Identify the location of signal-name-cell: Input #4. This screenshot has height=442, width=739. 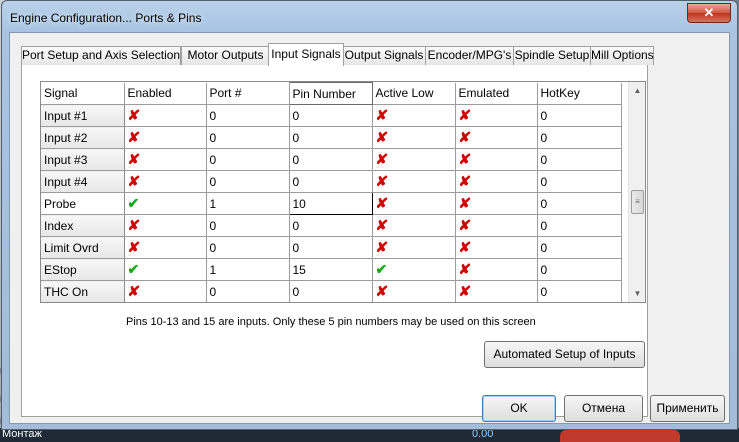
(83, 181).